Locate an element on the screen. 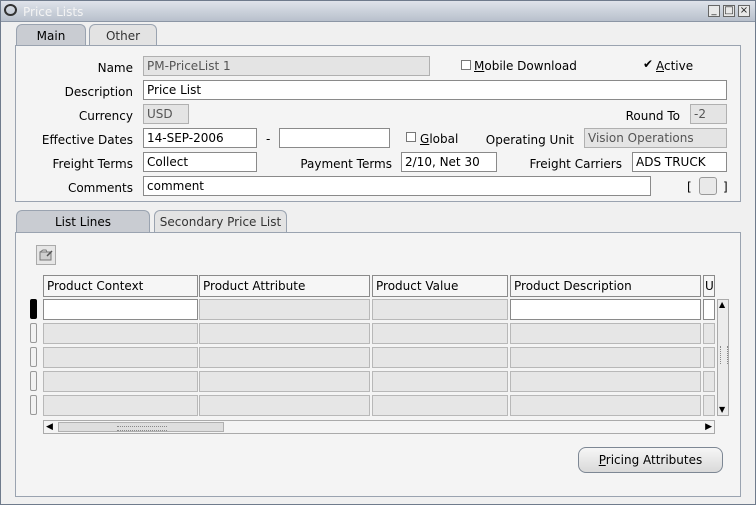  name-field: PM-PriceList 1 is located at coordinates (286, 66).